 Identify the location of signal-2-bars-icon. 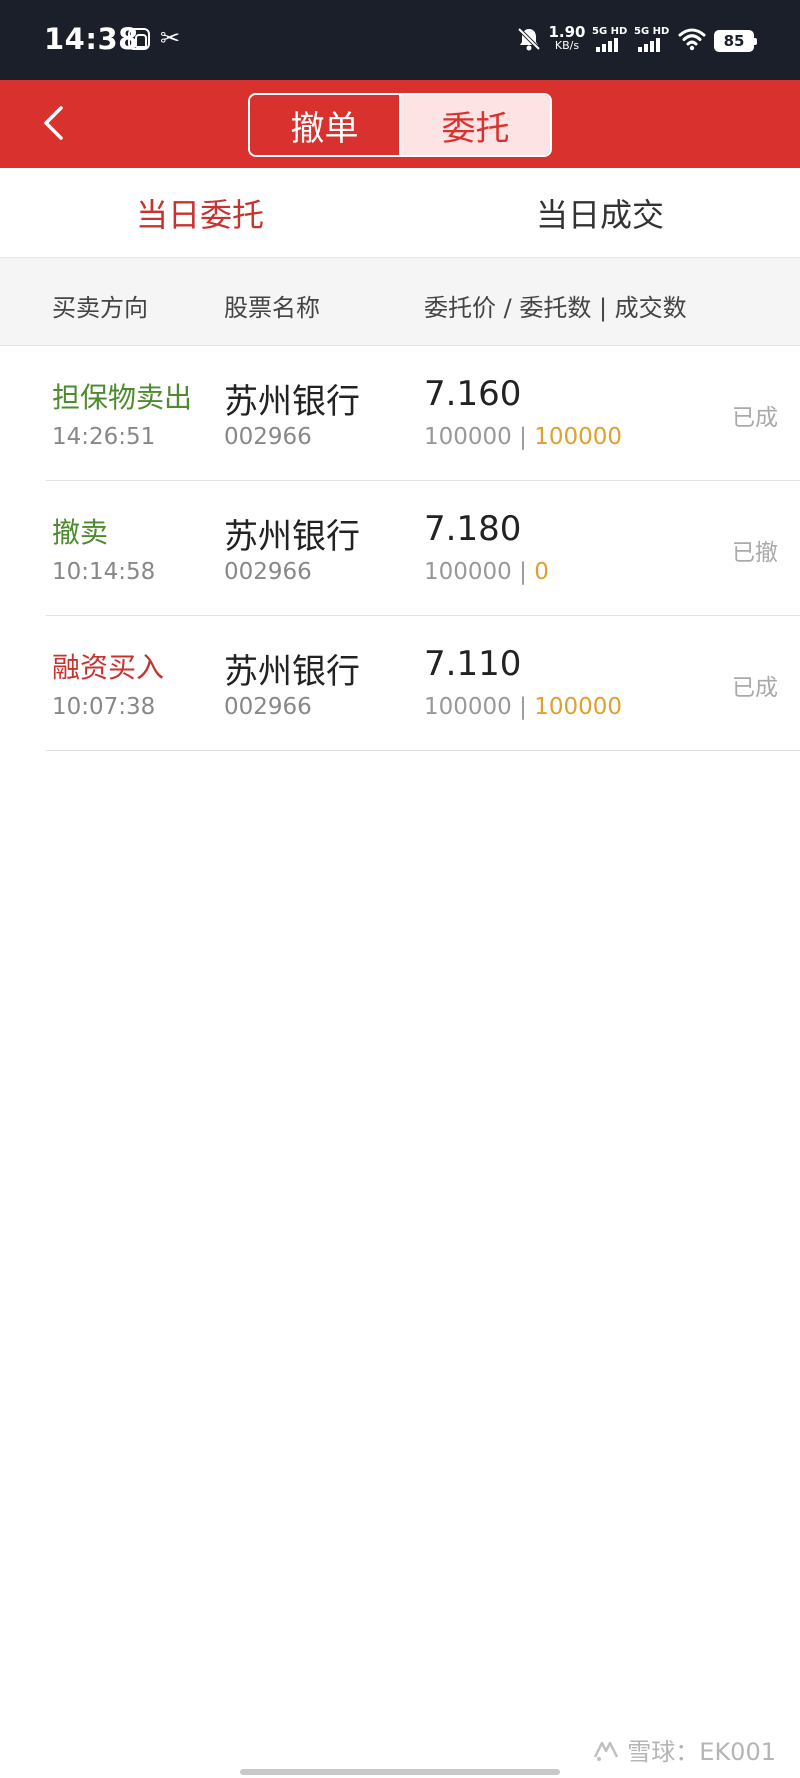
(649, 45).